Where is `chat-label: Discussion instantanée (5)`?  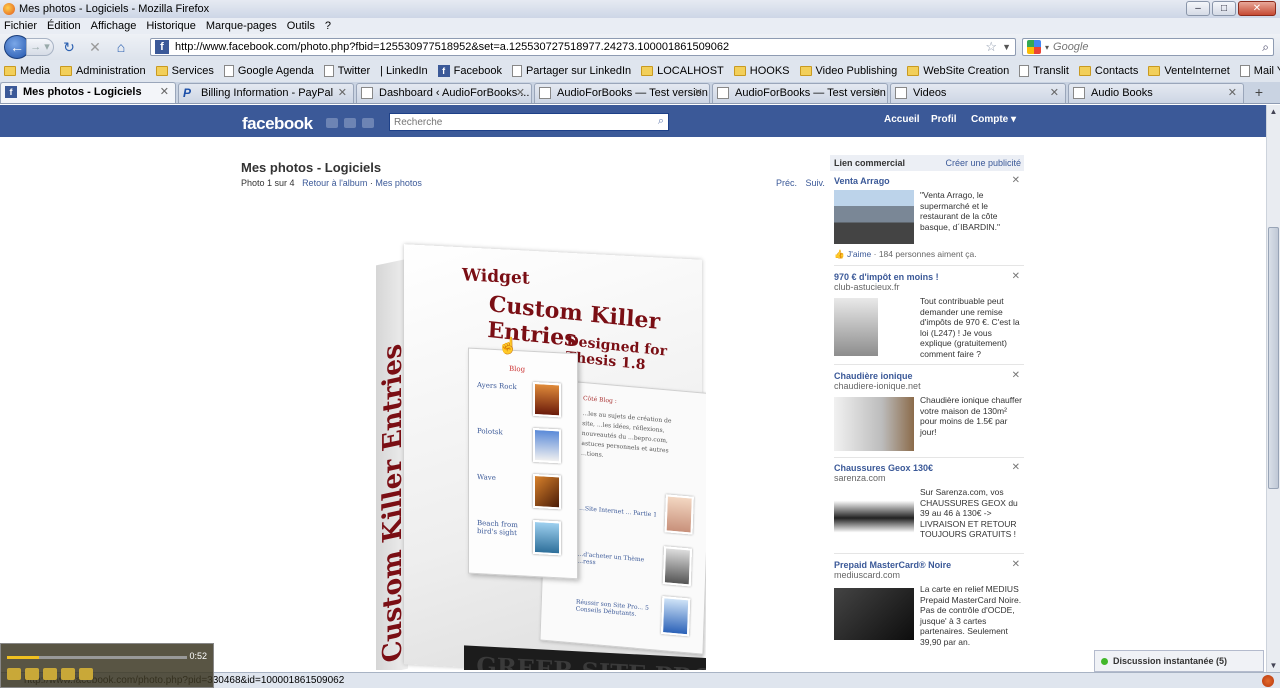 chat-label: Discussion instantanée (5) is located at coordinates (1170, 661).